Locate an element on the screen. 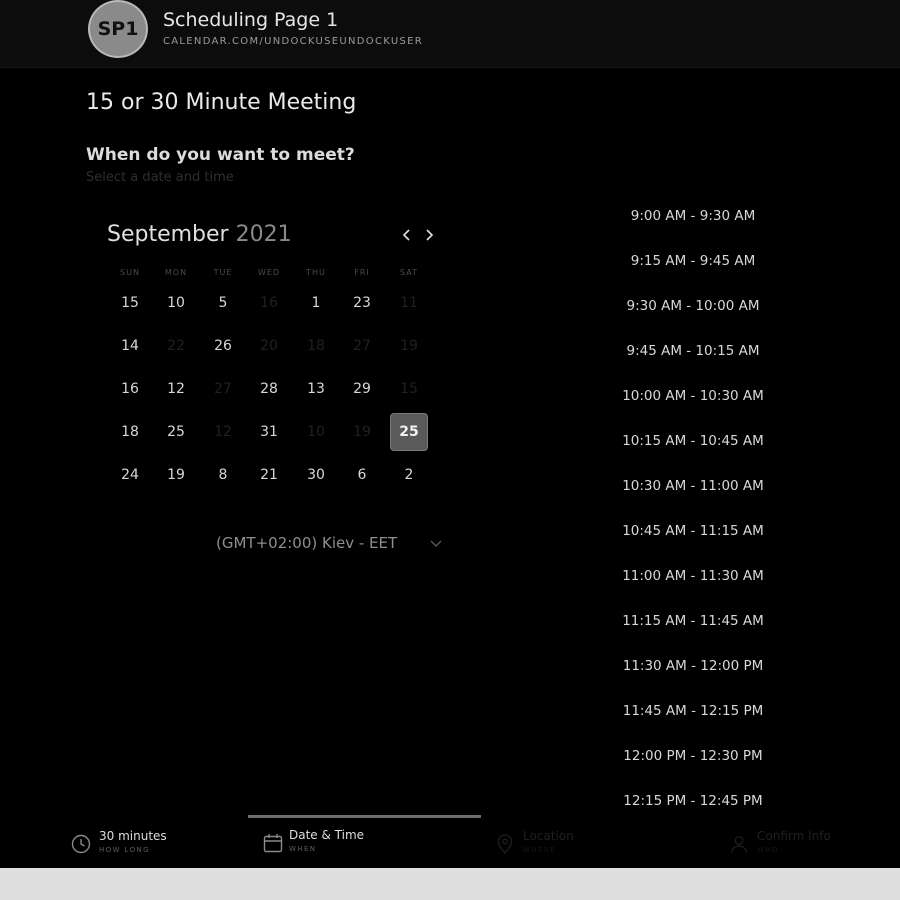  step-location-label: Location is located at coordinates (548, 836).